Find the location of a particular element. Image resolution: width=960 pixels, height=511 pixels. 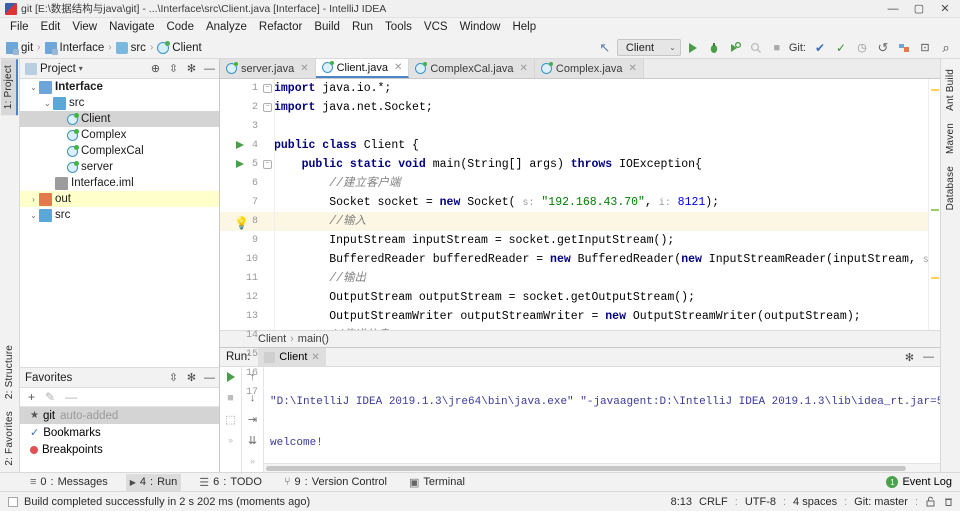

menu-build: Build is located at coordinates (327, 27).